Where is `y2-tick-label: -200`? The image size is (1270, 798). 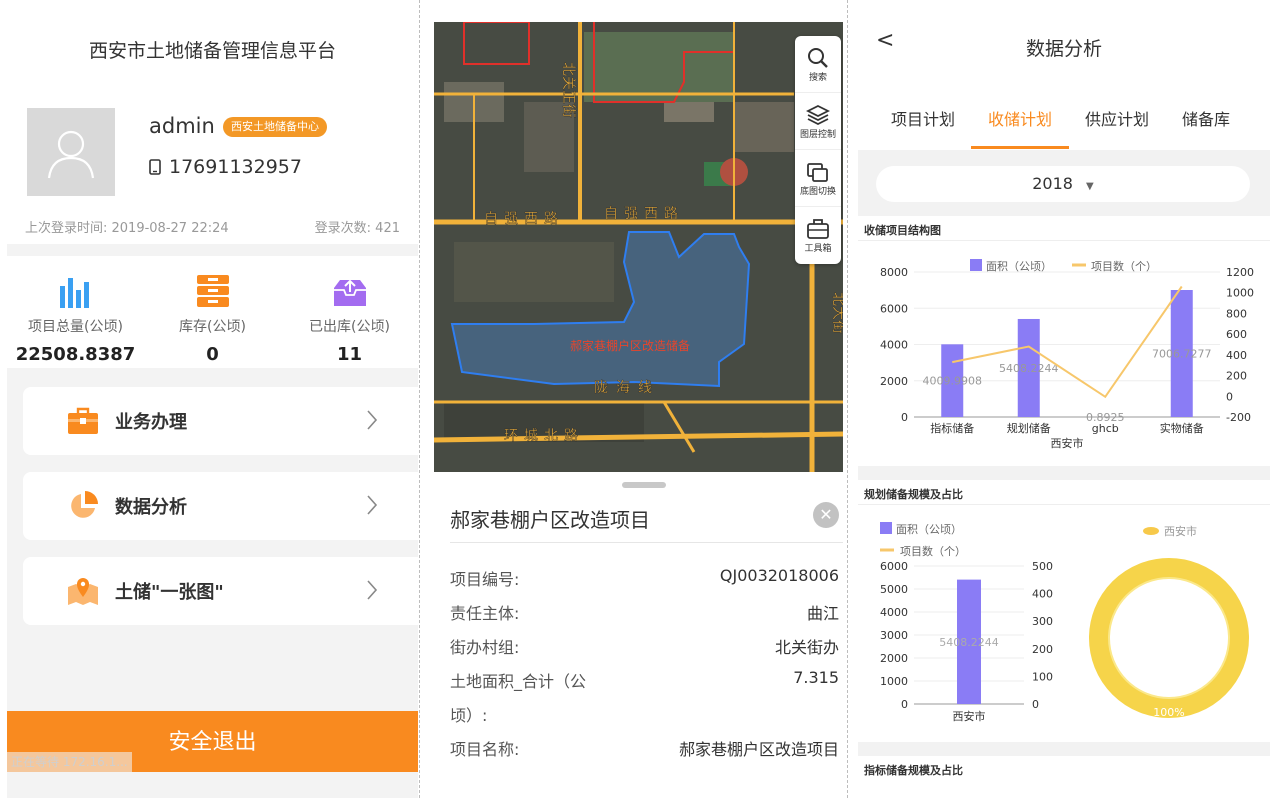
y2-tick-label: -200 is located at coordinates (1238, 417).